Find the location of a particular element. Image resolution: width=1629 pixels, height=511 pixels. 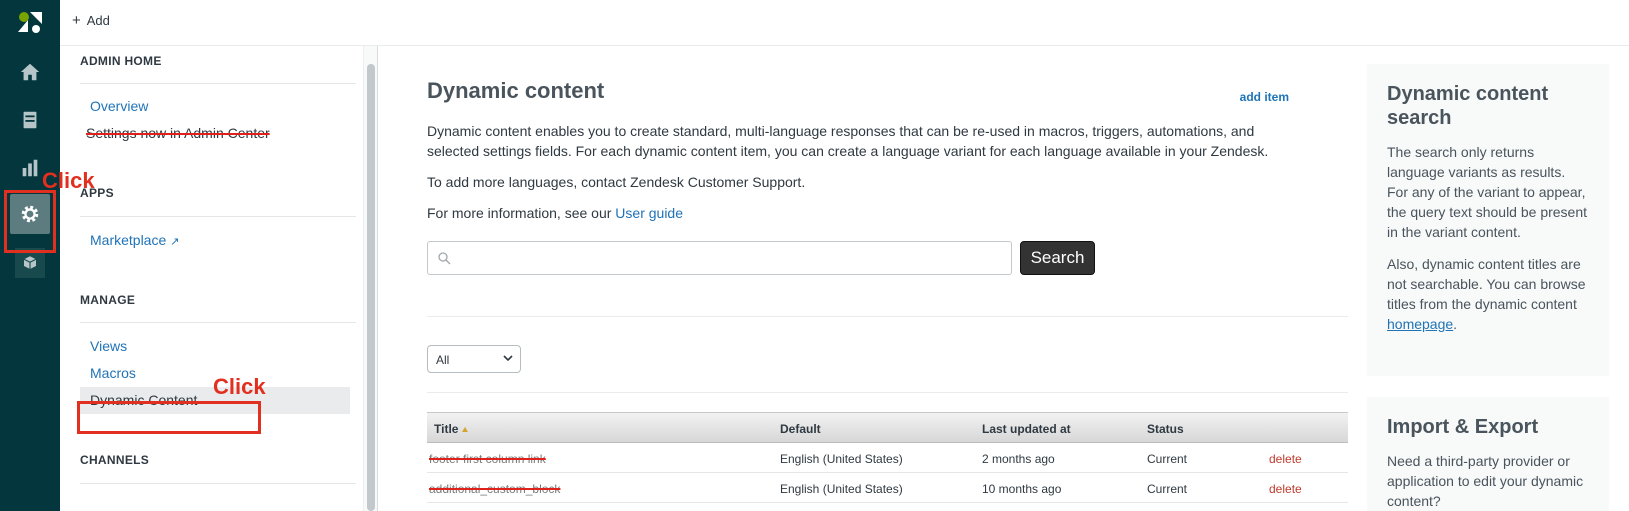

homepage-link: homepage is located at coordinates (1420, 324).